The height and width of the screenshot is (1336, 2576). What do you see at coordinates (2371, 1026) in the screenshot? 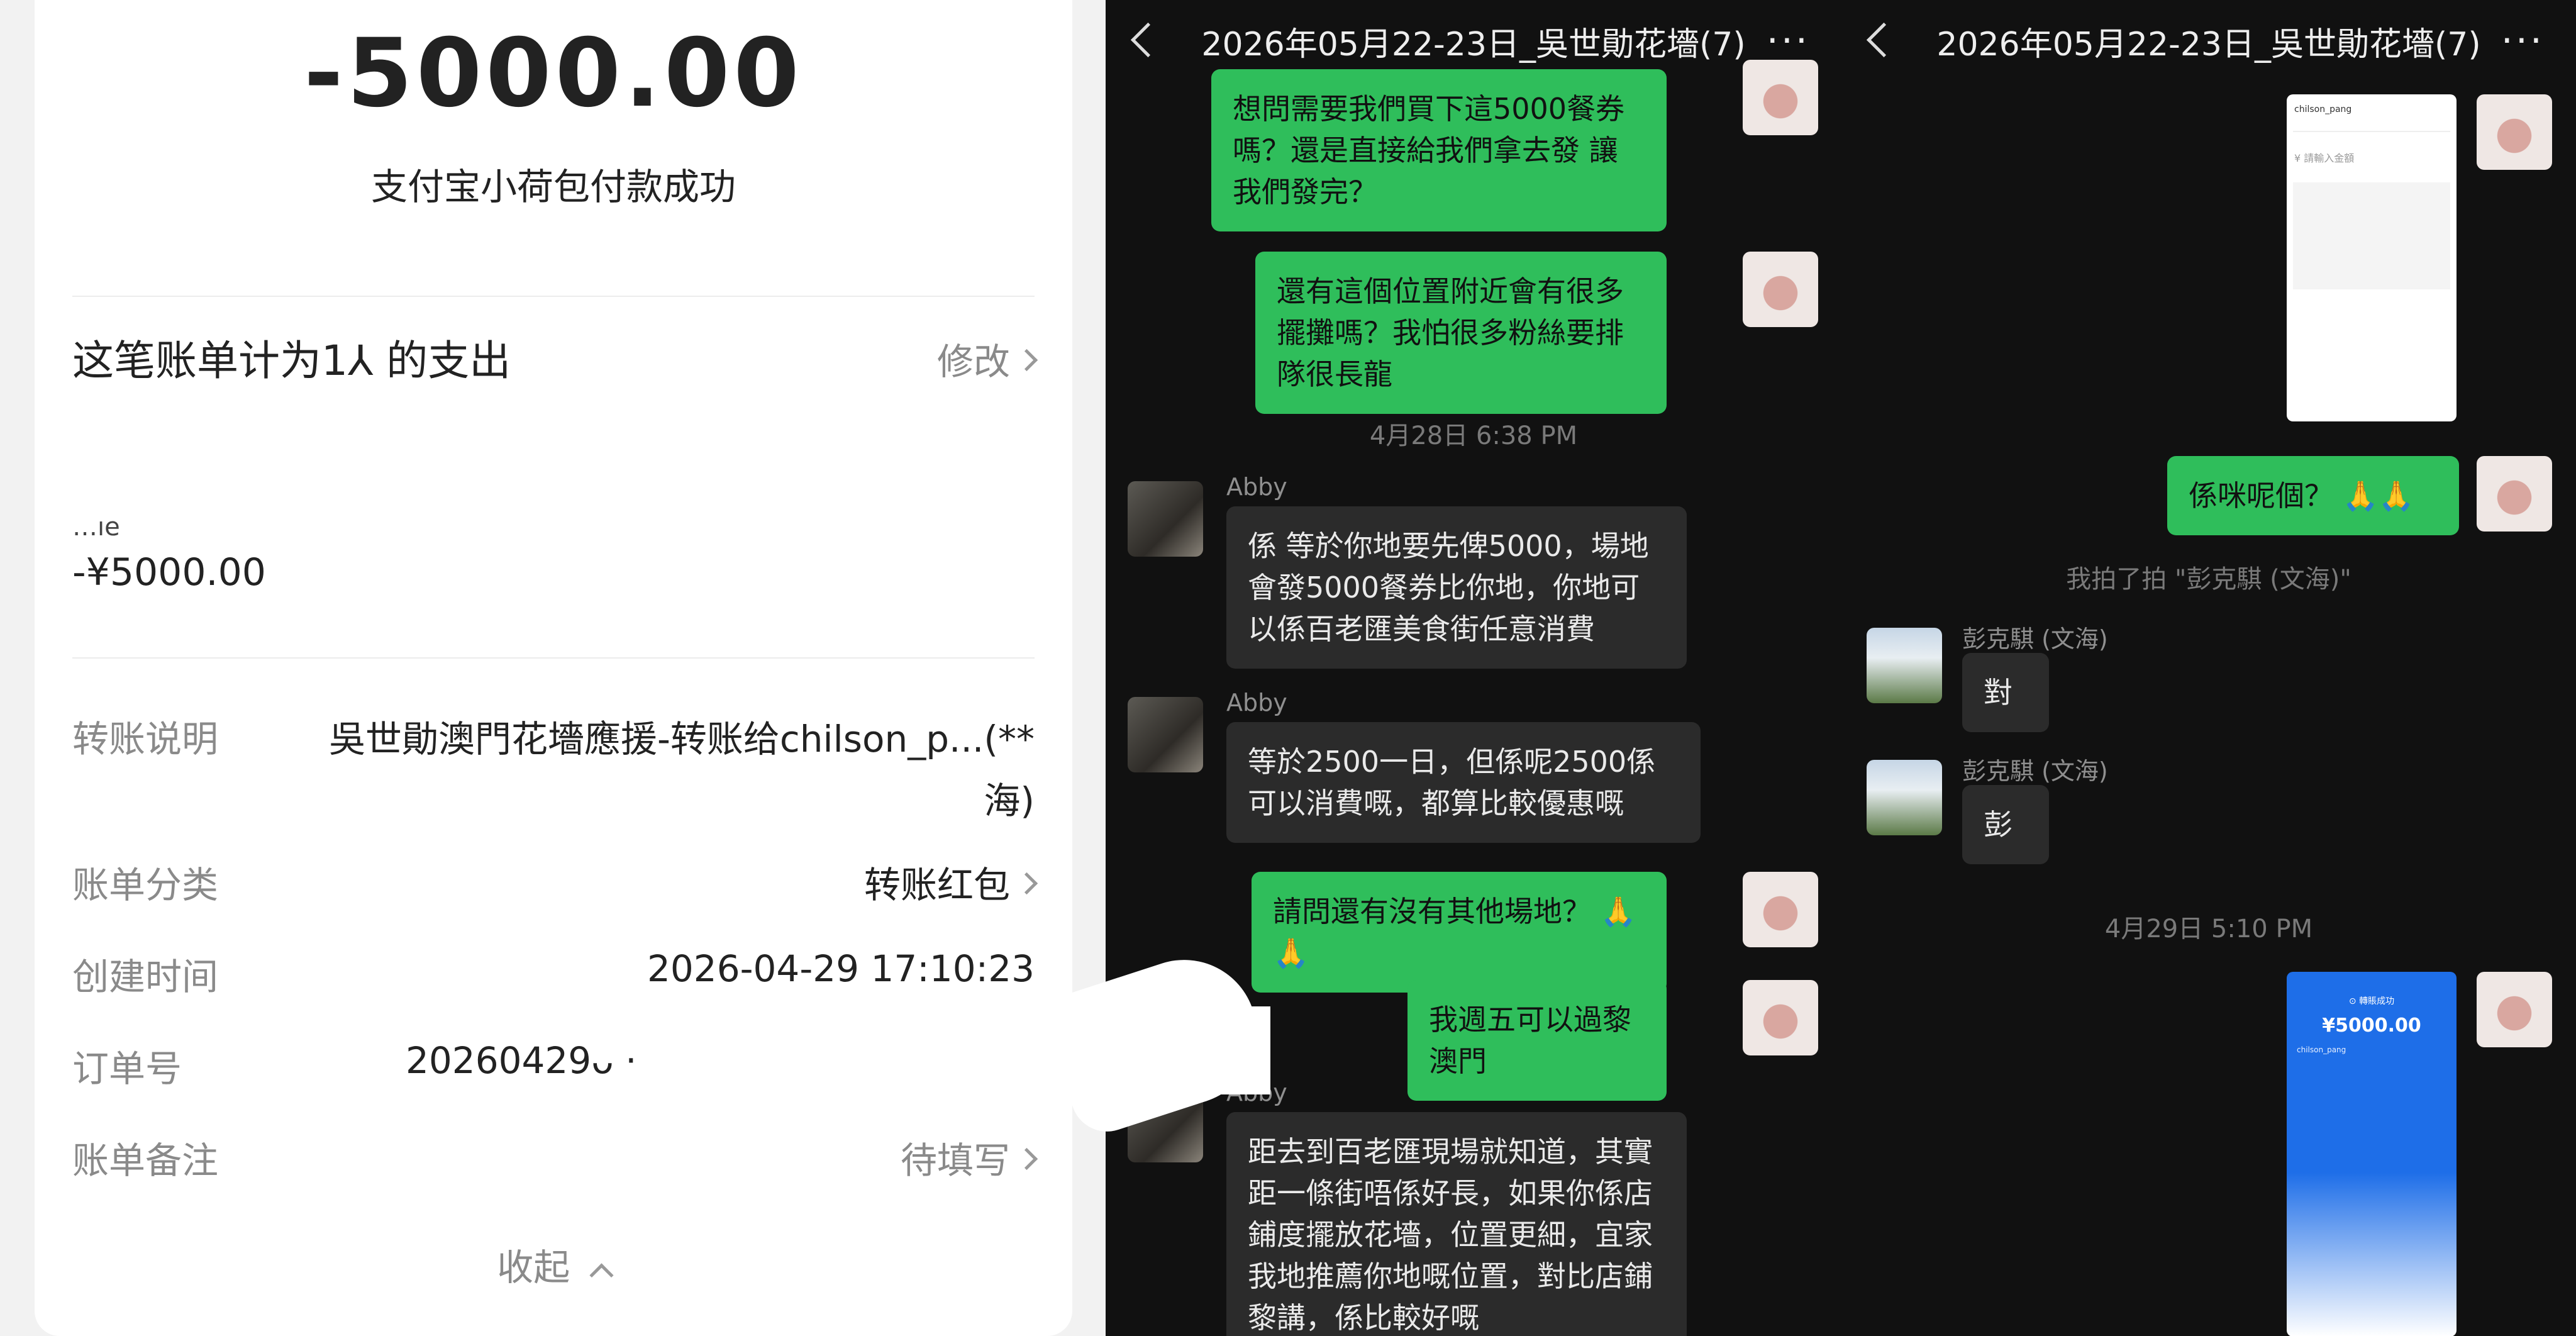
I see `screenshot-amount: ¥5000.00` at bounding box center [2371, 1026].